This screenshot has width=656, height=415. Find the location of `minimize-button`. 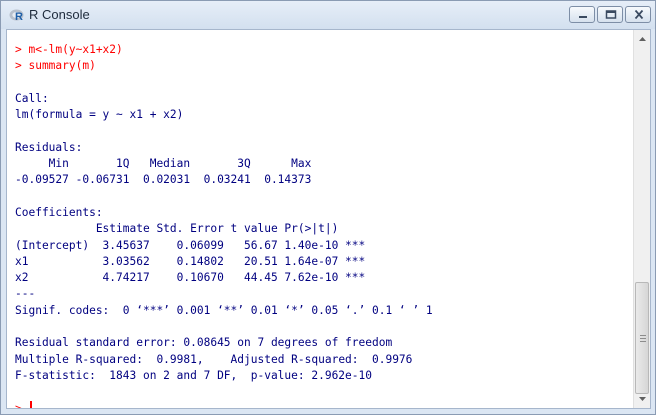

minimize-button is located at coordinates (582, 14).